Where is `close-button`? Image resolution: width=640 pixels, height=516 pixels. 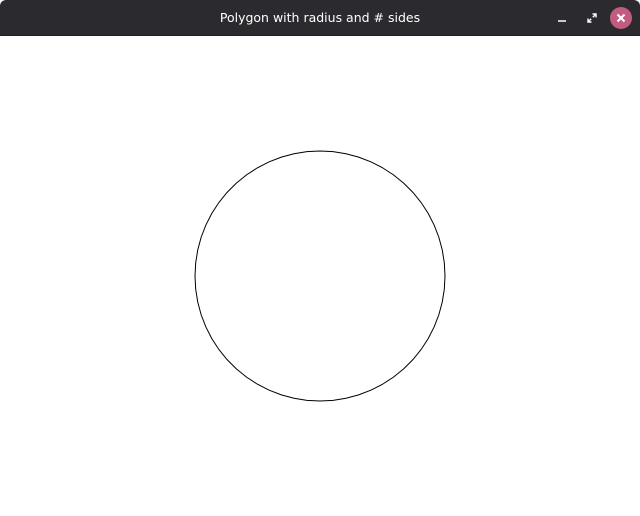
close-button is located at coordinates (621, 18).